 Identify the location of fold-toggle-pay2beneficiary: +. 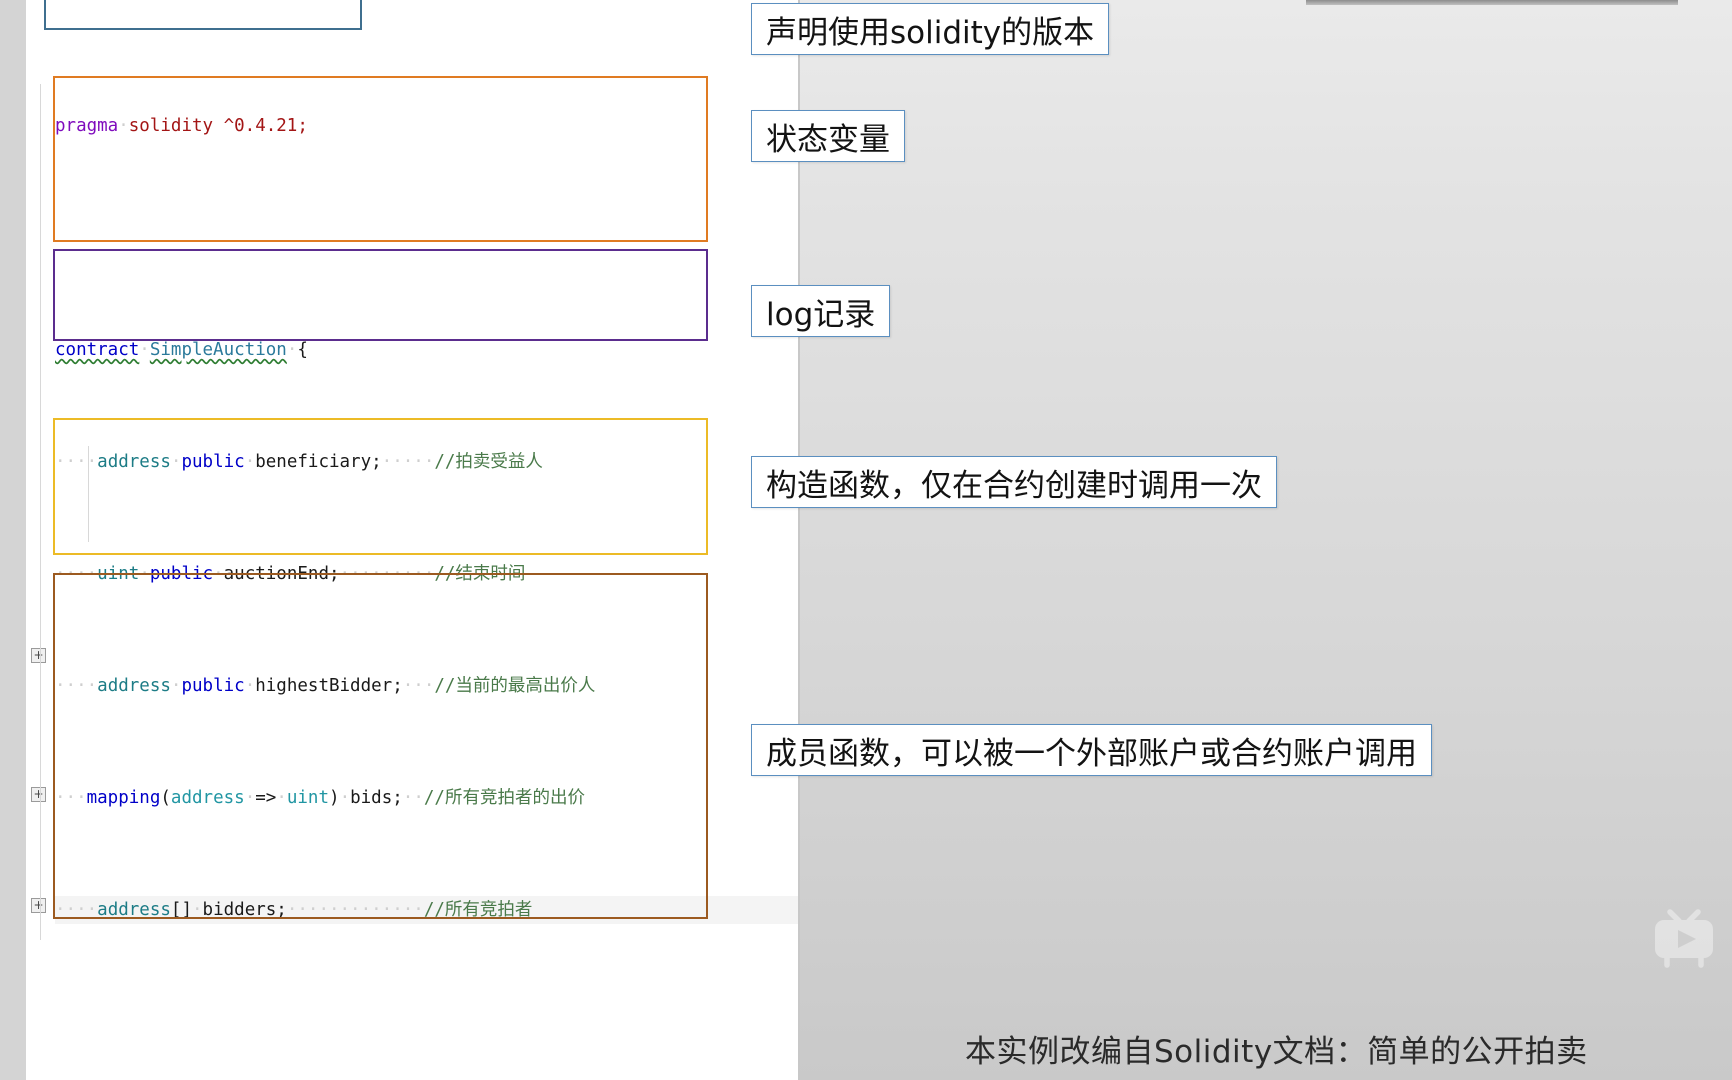
(38, 905).